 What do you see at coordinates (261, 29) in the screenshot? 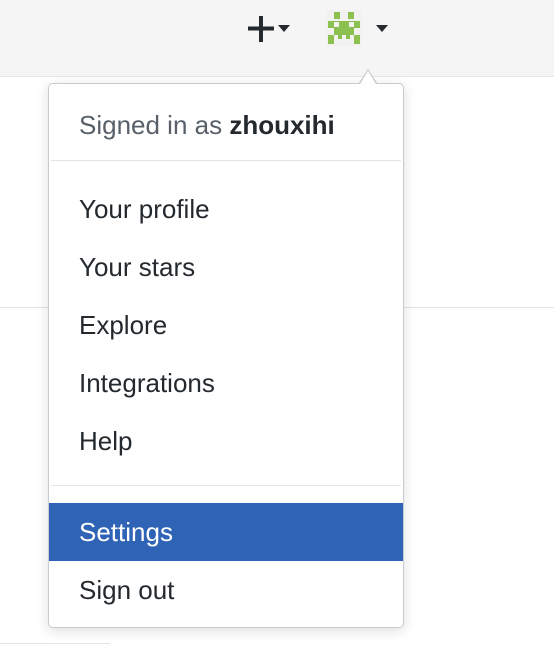
I see `plus-icon` at bounding box center [261, 29].